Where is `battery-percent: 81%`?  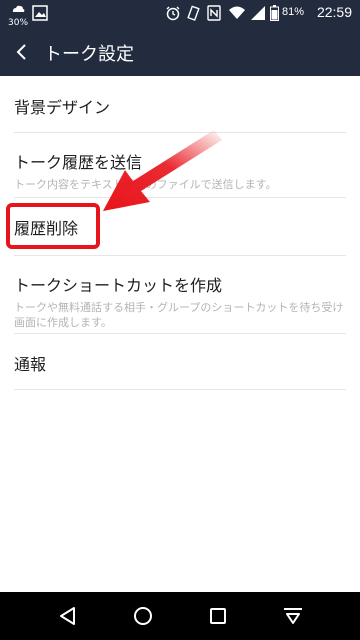
battery-percent: 81% is located at coordinates (293, 12).